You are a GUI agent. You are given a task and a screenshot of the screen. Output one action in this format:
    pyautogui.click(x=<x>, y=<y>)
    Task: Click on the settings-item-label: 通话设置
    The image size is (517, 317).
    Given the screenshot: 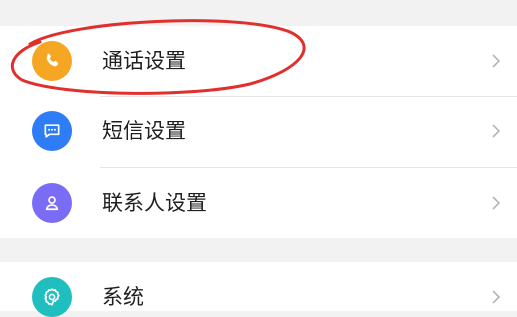 What is the action you would take?
    pyautogui.click(x=144, y=61)
    